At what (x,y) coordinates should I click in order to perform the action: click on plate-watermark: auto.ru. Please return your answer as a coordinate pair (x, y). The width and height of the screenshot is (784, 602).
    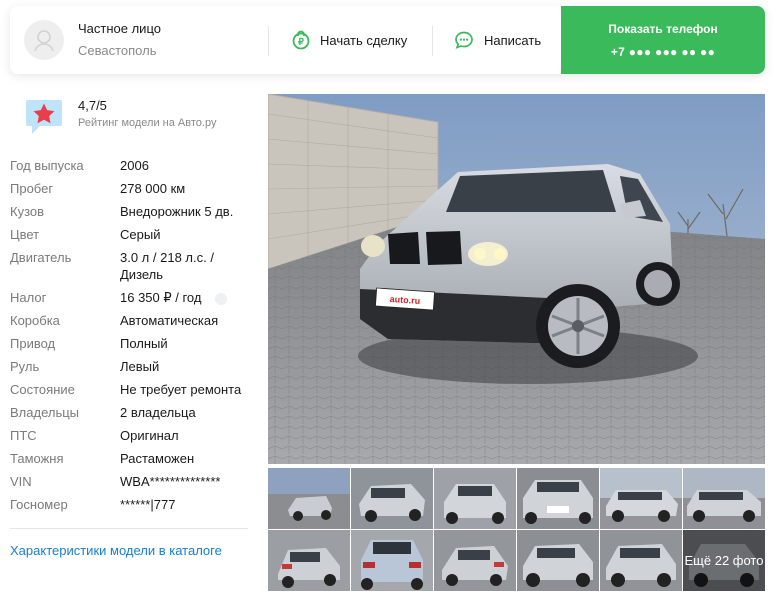
    Looking at the image, I should click on (404, 300).